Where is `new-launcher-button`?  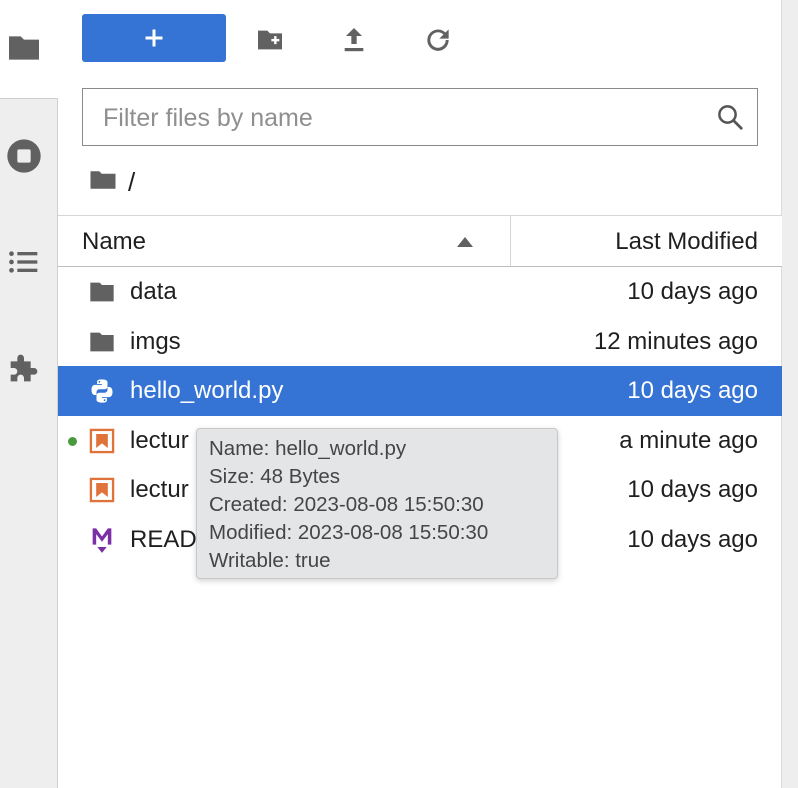 new-launcher-button is located at coordinates (154, 38).